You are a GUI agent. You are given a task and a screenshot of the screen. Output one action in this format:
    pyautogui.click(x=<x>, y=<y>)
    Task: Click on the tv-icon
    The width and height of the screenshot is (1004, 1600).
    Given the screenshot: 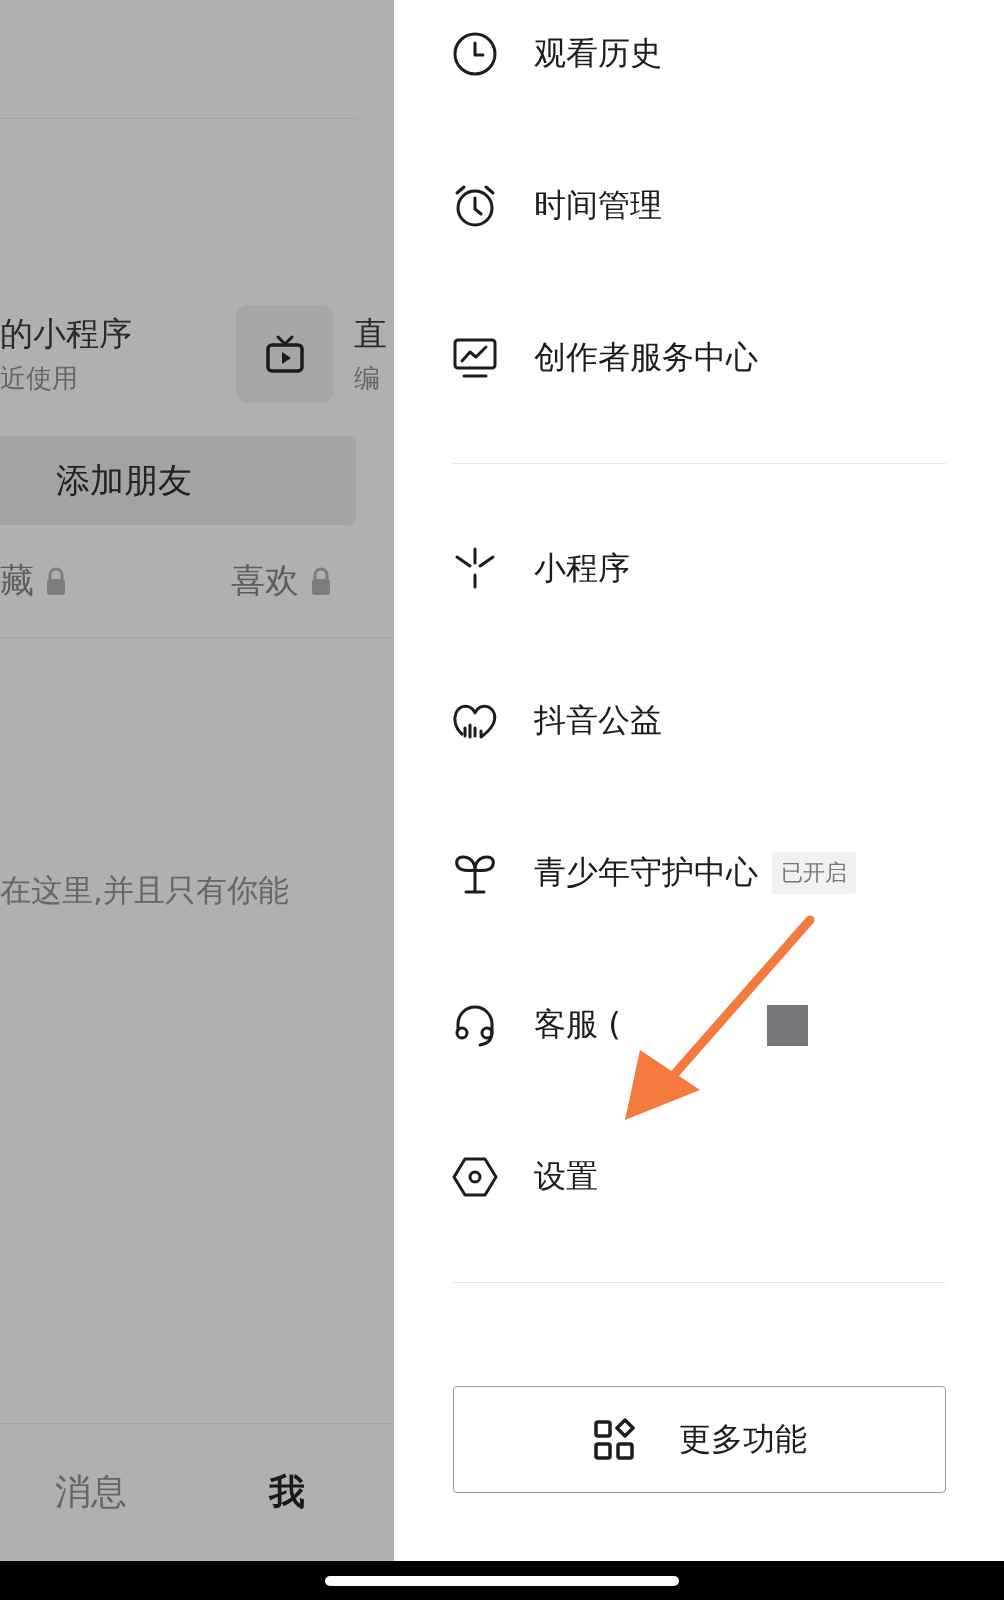 What is the action you would take?
    pyautogui.click(x=284, y=354)
    